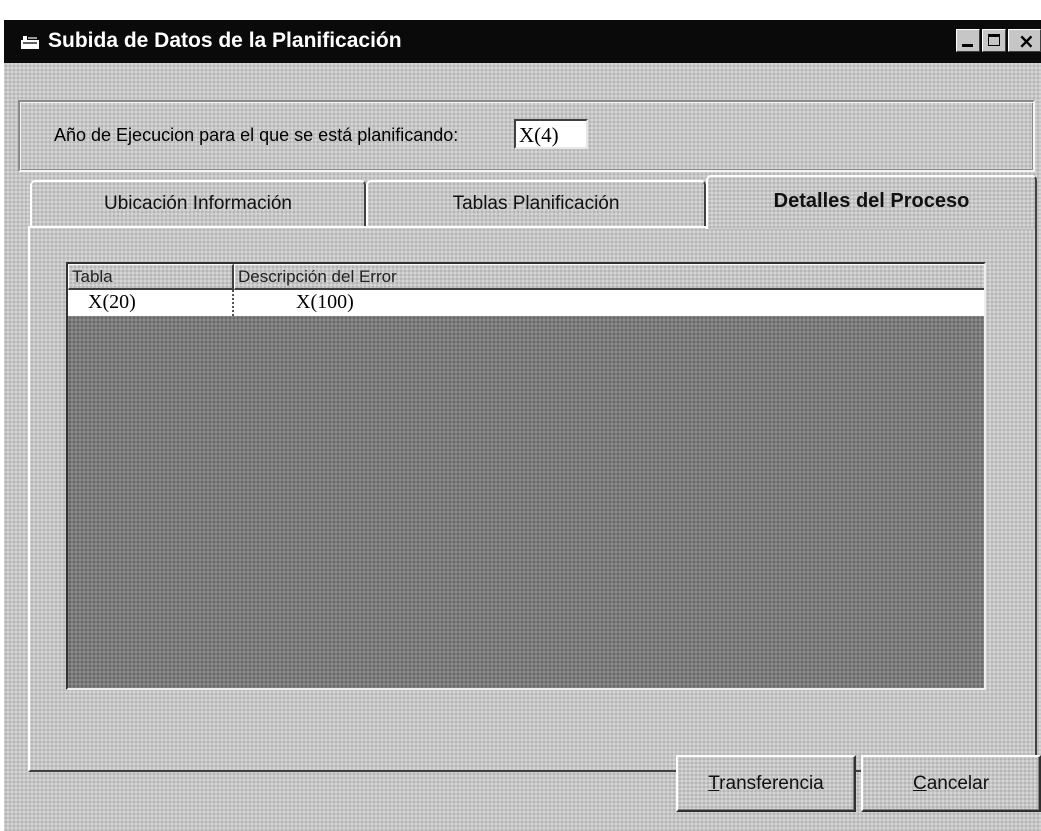  What do you see at coordinates (151, 277) in the screenshot?
I see `column-header-tabla: Tabla` at bounding box center [151, 277].